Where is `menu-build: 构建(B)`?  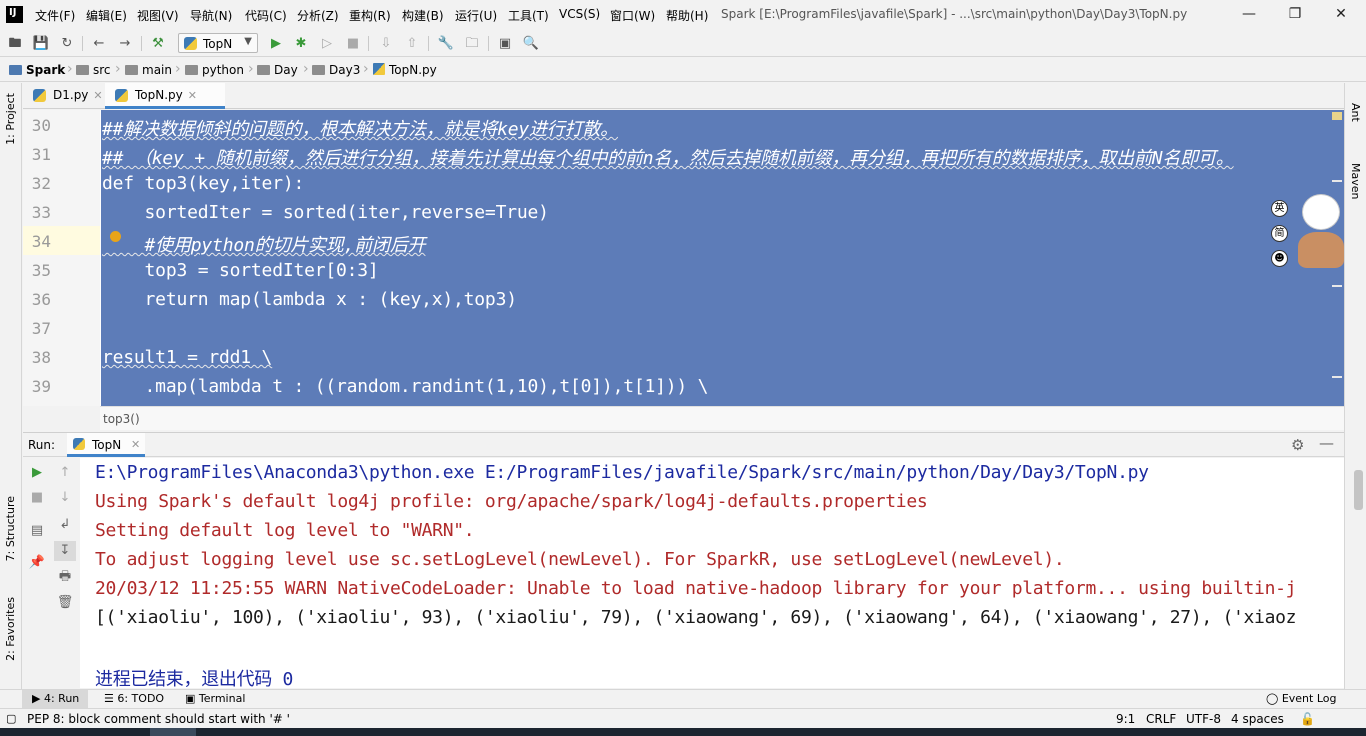 menu-build: 构建(B) is located at coordinates (423, 15).